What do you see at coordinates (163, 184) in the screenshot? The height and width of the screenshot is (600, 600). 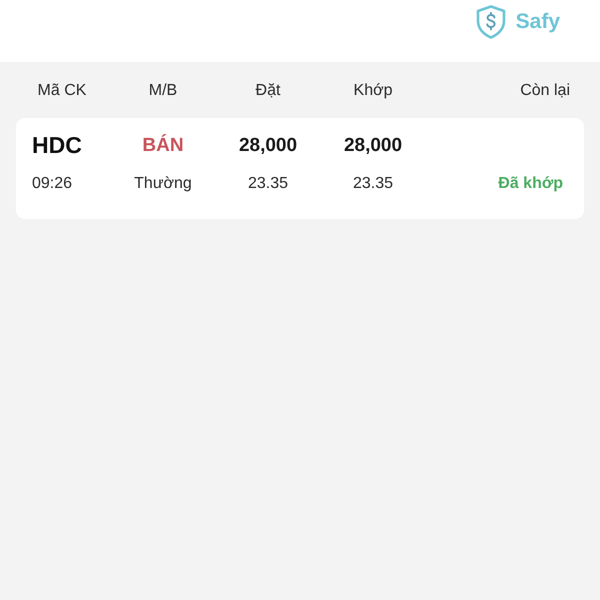 I see `order-type: Thường` at bounding box center [163, 184].